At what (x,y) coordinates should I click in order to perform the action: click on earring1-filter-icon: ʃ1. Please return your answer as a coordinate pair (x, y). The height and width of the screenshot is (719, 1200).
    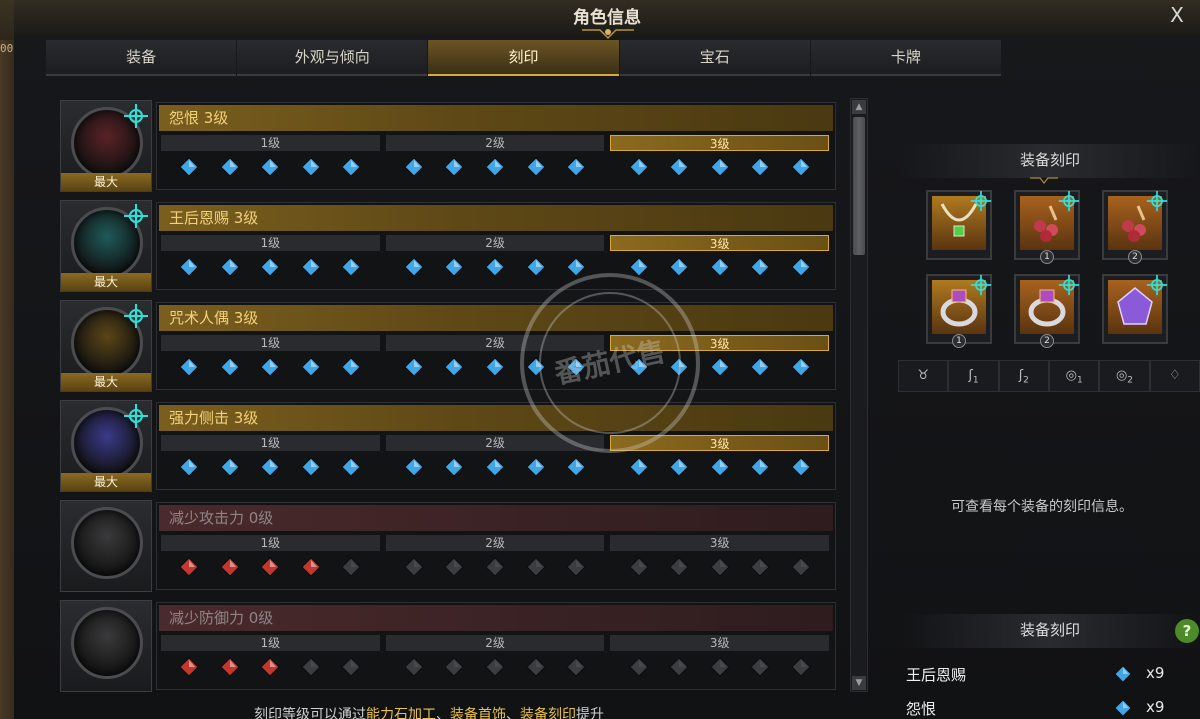
    Looking at the image, I should click on (973, 376).